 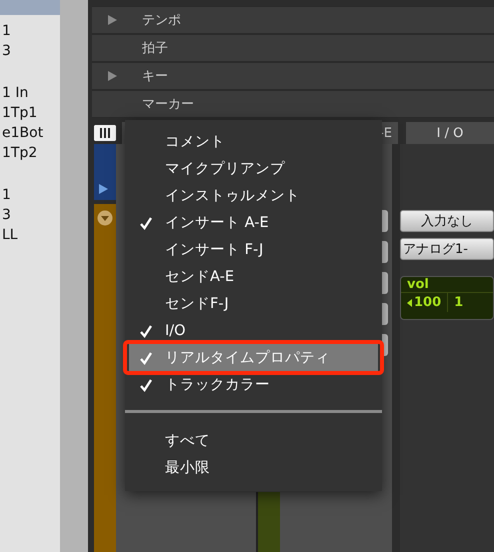 I want to click on menu-item: インサート F-J, so click(x=253, y=249).